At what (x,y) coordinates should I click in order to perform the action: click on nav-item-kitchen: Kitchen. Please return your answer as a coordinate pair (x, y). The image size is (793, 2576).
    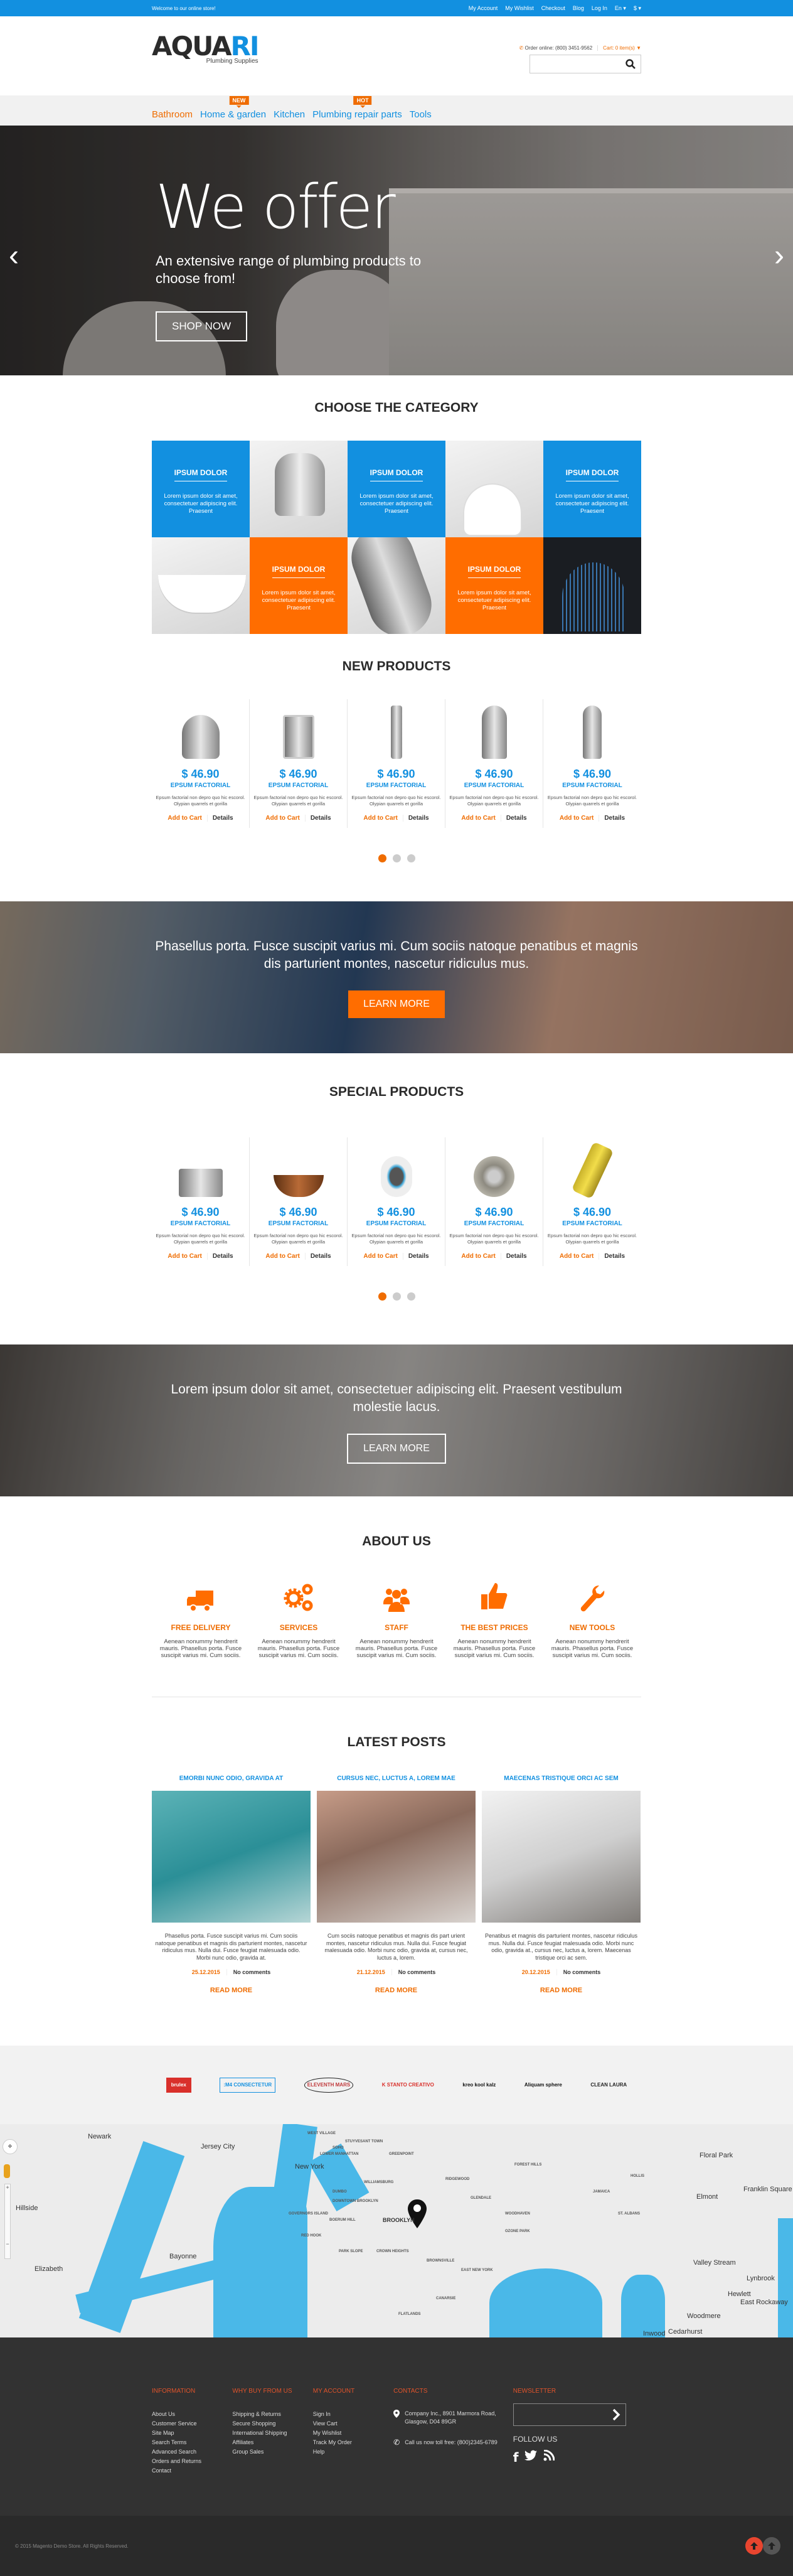
    Looking at the image, I should click on (289, 114).